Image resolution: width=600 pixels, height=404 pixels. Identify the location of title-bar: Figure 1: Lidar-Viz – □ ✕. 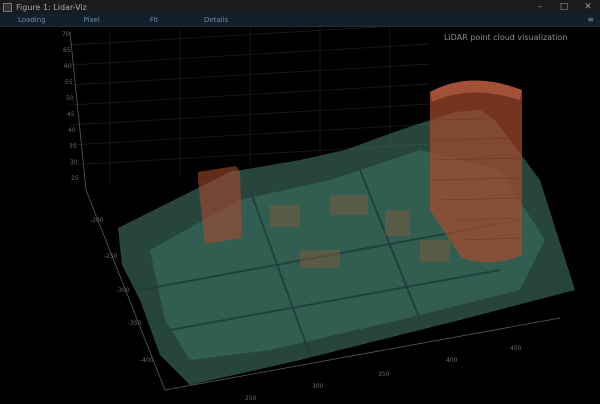
(300, 7).